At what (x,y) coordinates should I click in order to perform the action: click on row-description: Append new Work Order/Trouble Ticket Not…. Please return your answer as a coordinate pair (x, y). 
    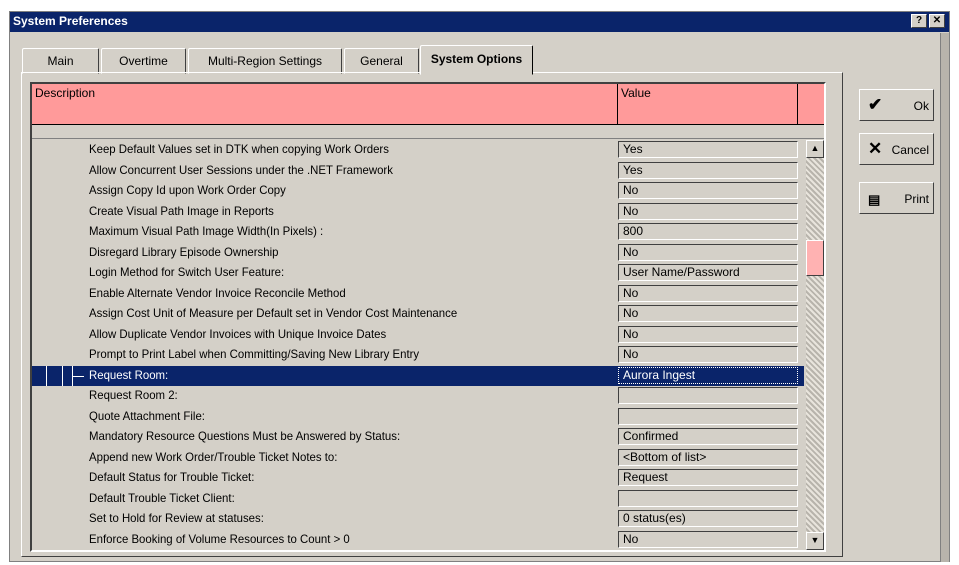
    Looking at the image, I should click on (213, 456).